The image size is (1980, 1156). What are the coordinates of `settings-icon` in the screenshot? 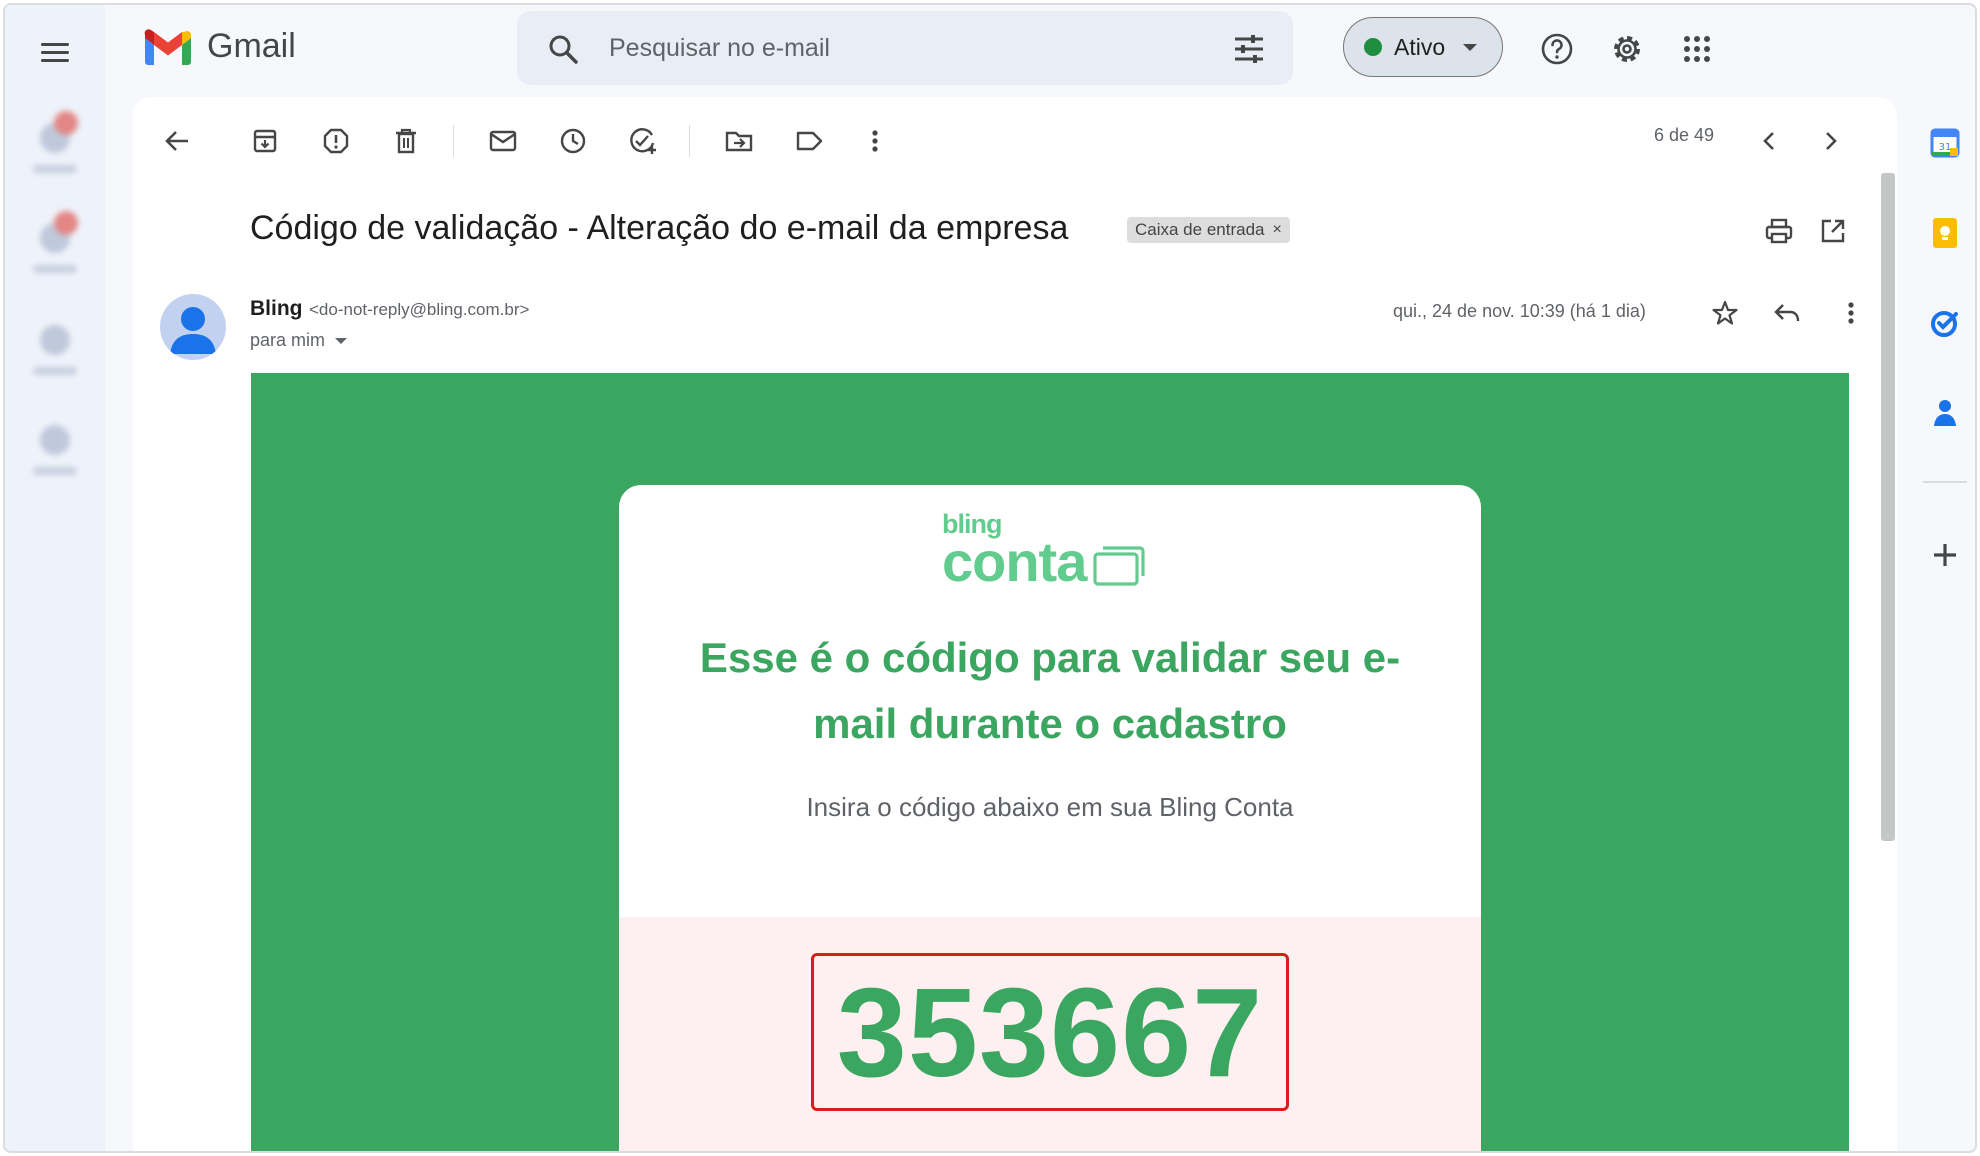 It's located at (1627, 49).